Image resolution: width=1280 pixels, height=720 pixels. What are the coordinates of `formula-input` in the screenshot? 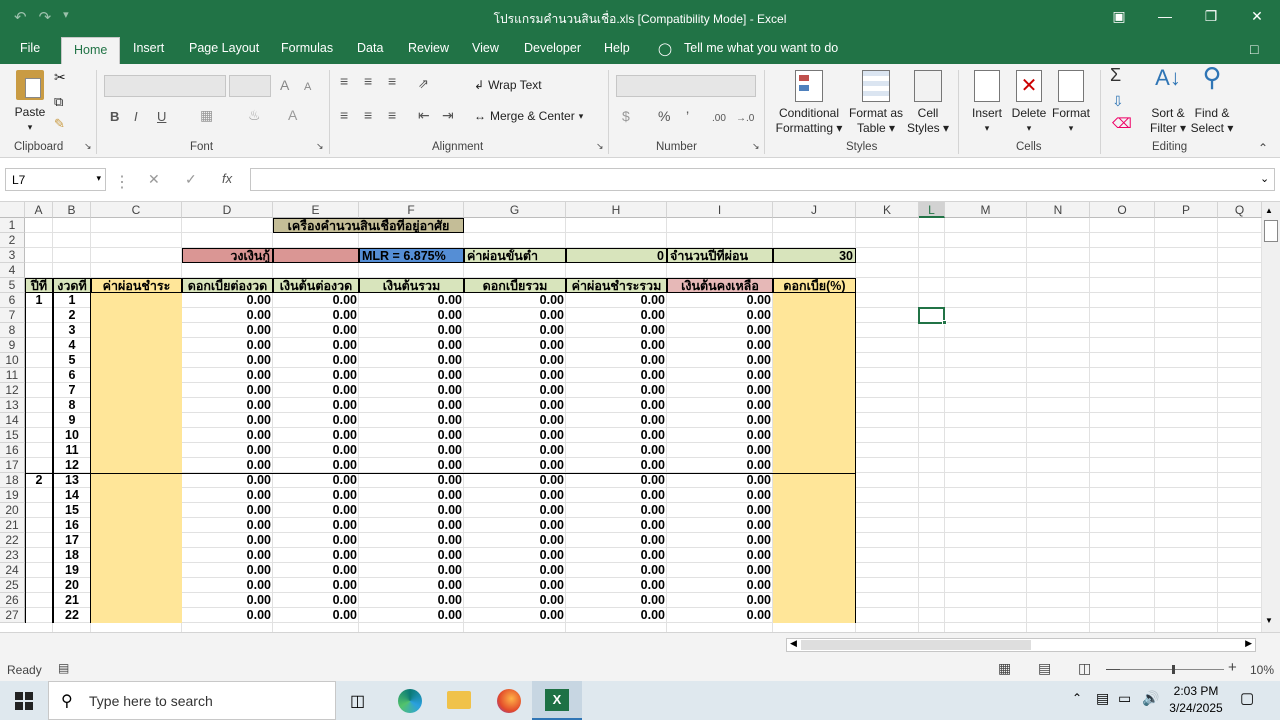 It's located at (762, 179).